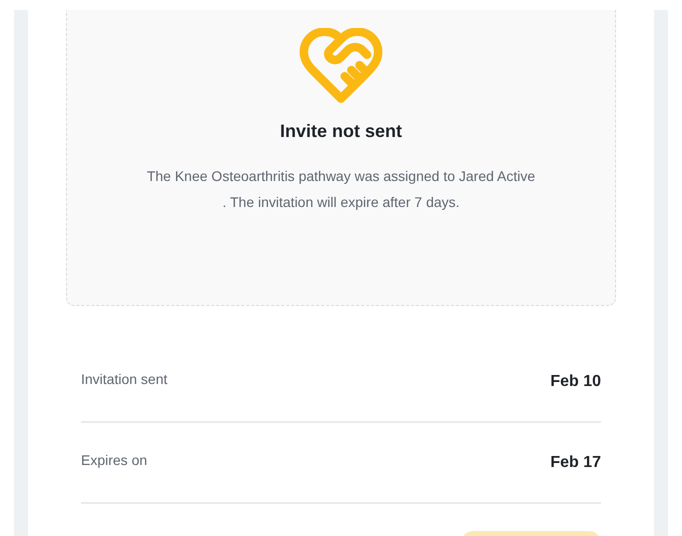 This screenshot has height=536, width=682. I want to click on detail-value: Feb 17, so click(575, 462).